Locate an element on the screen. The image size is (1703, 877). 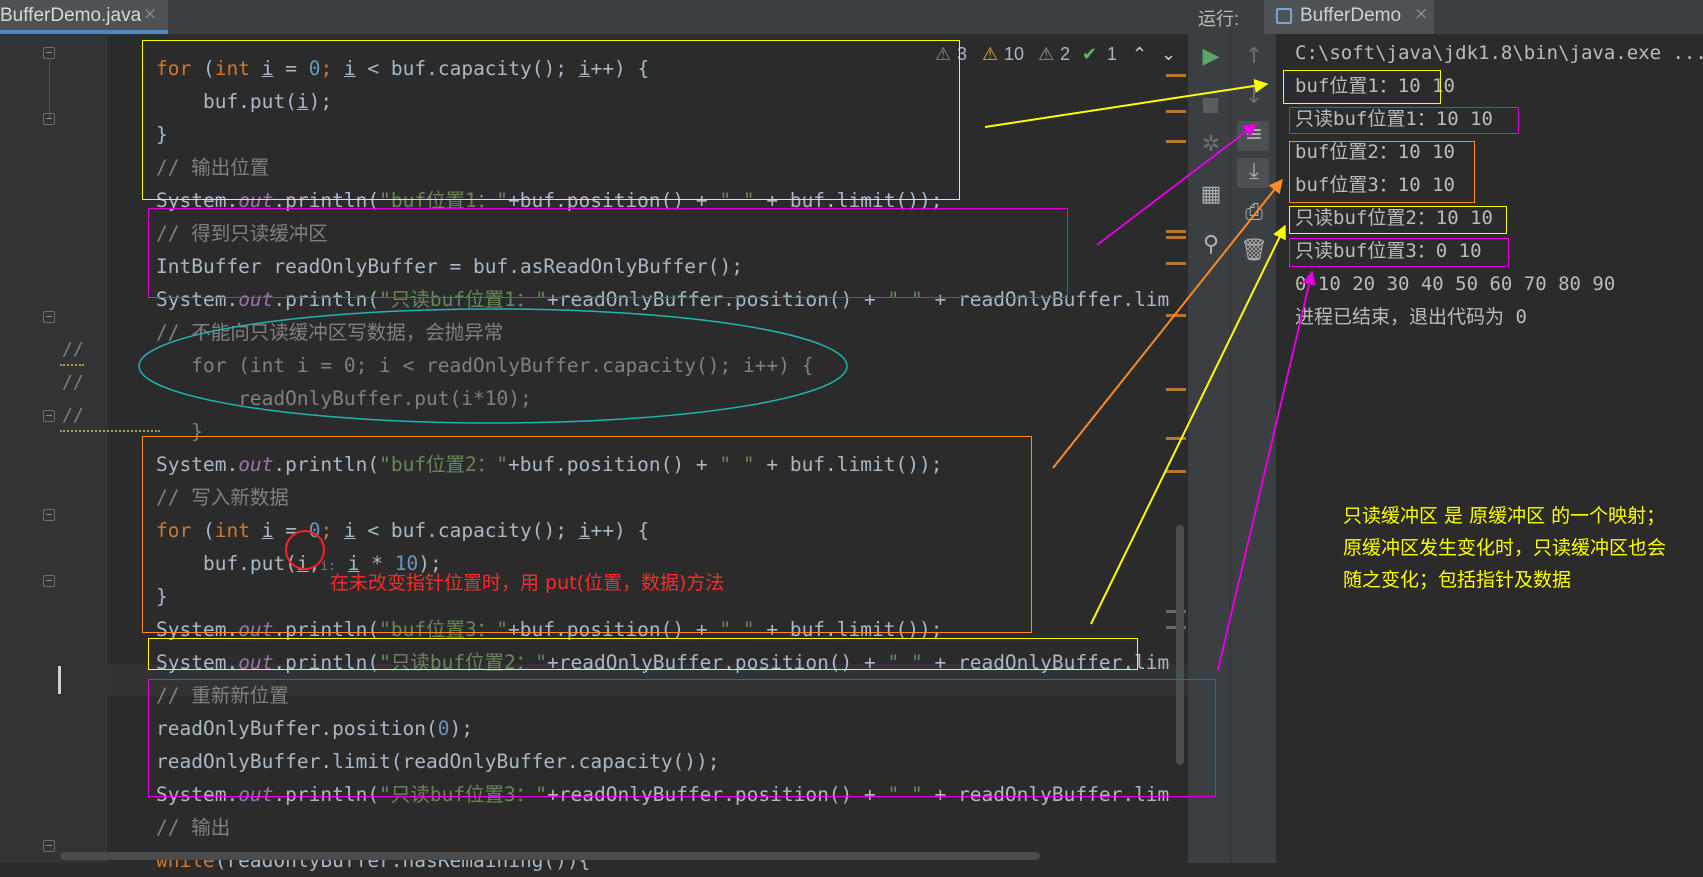
editor-gutter is located at coordinates (53, 449).